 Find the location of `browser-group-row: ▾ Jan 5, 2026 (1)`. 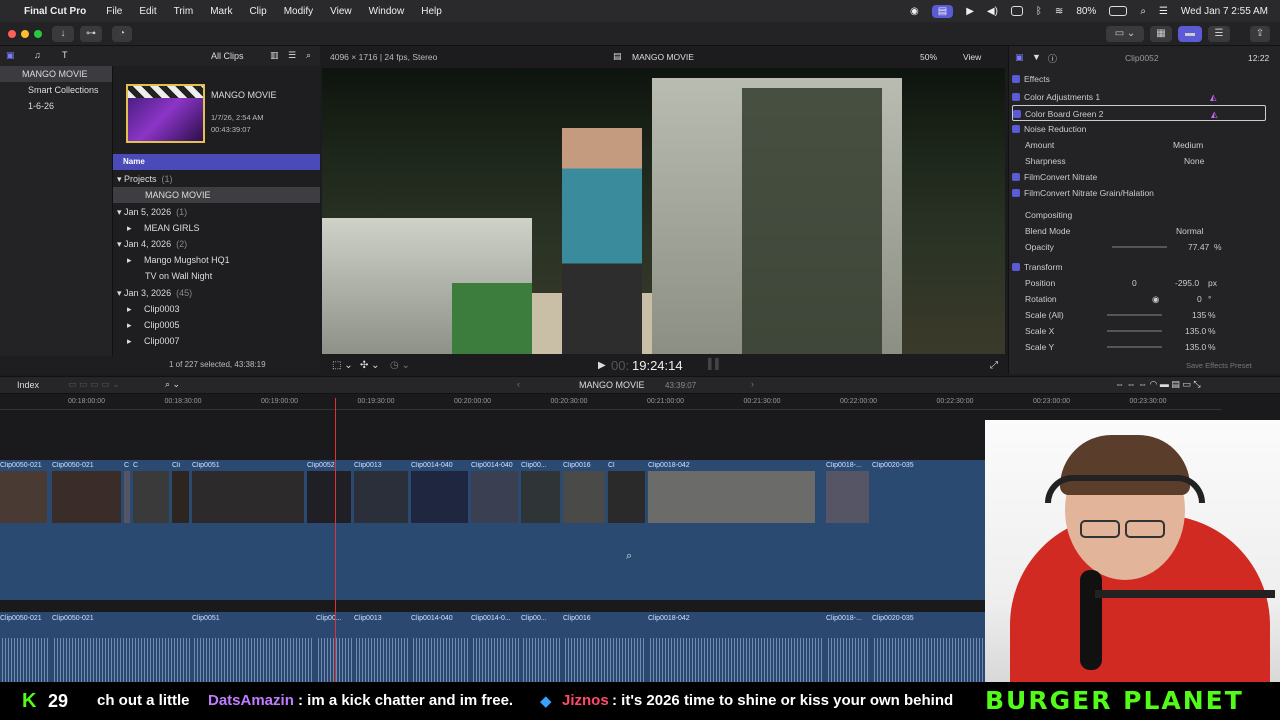

browser-group-row: ▾ Jan 5, 2026 (1) is located at coordinates (216, 212).